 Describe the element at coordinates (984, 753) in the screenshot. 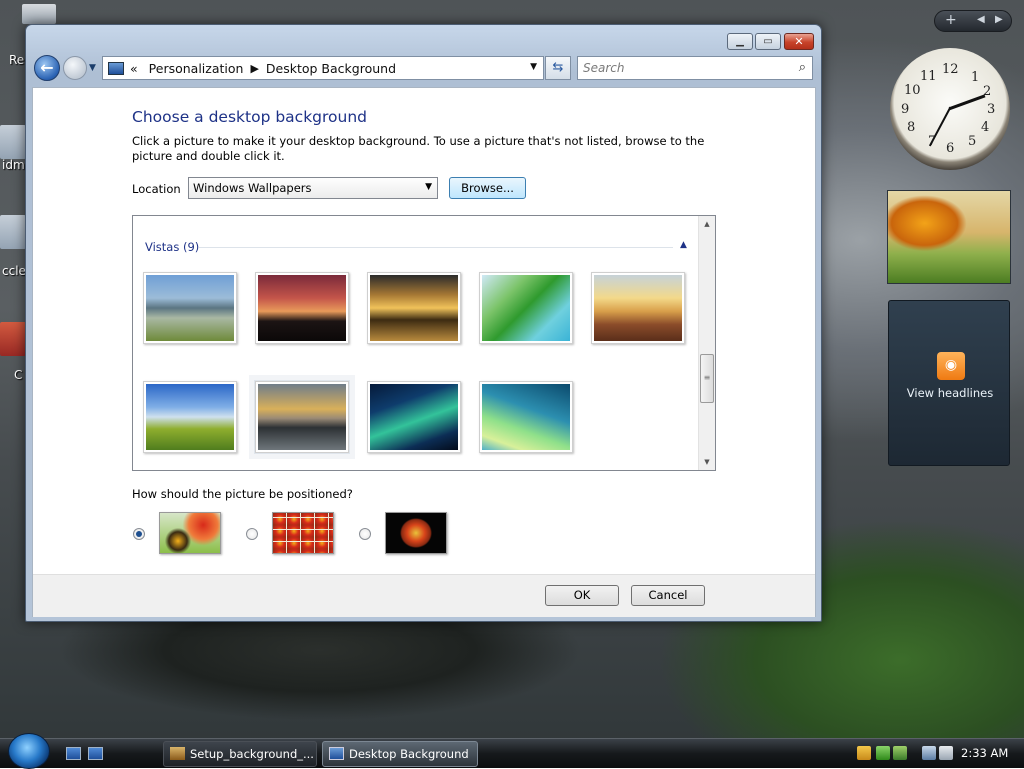

I see `taskbar-clock: 2:33 AM` at that location.